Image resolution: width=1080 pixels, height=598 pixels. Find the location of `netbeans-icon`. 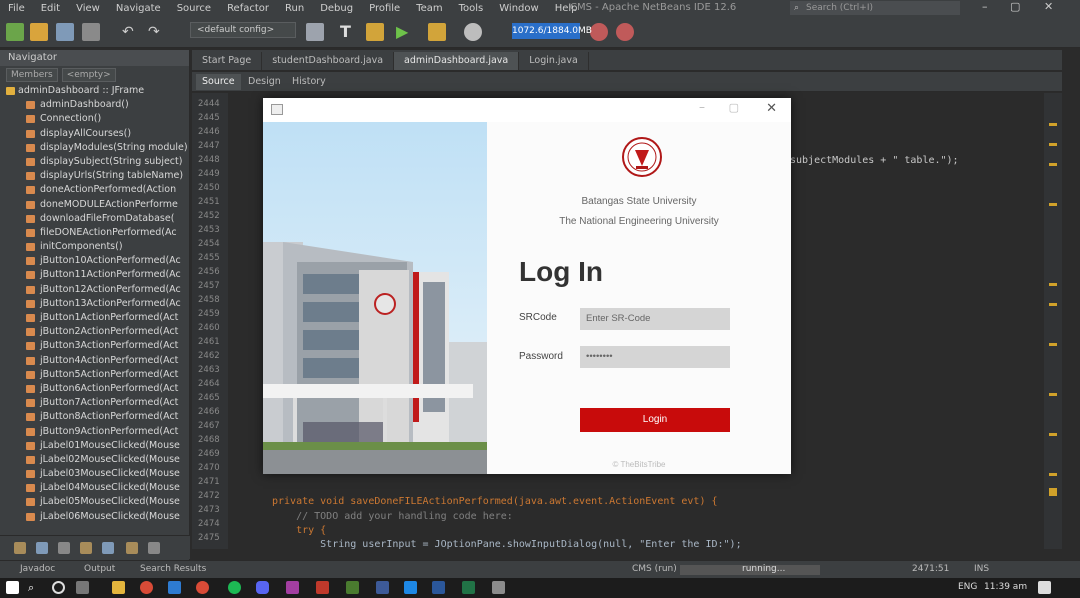

netbeans-icon is located at coordinates (352, 587).